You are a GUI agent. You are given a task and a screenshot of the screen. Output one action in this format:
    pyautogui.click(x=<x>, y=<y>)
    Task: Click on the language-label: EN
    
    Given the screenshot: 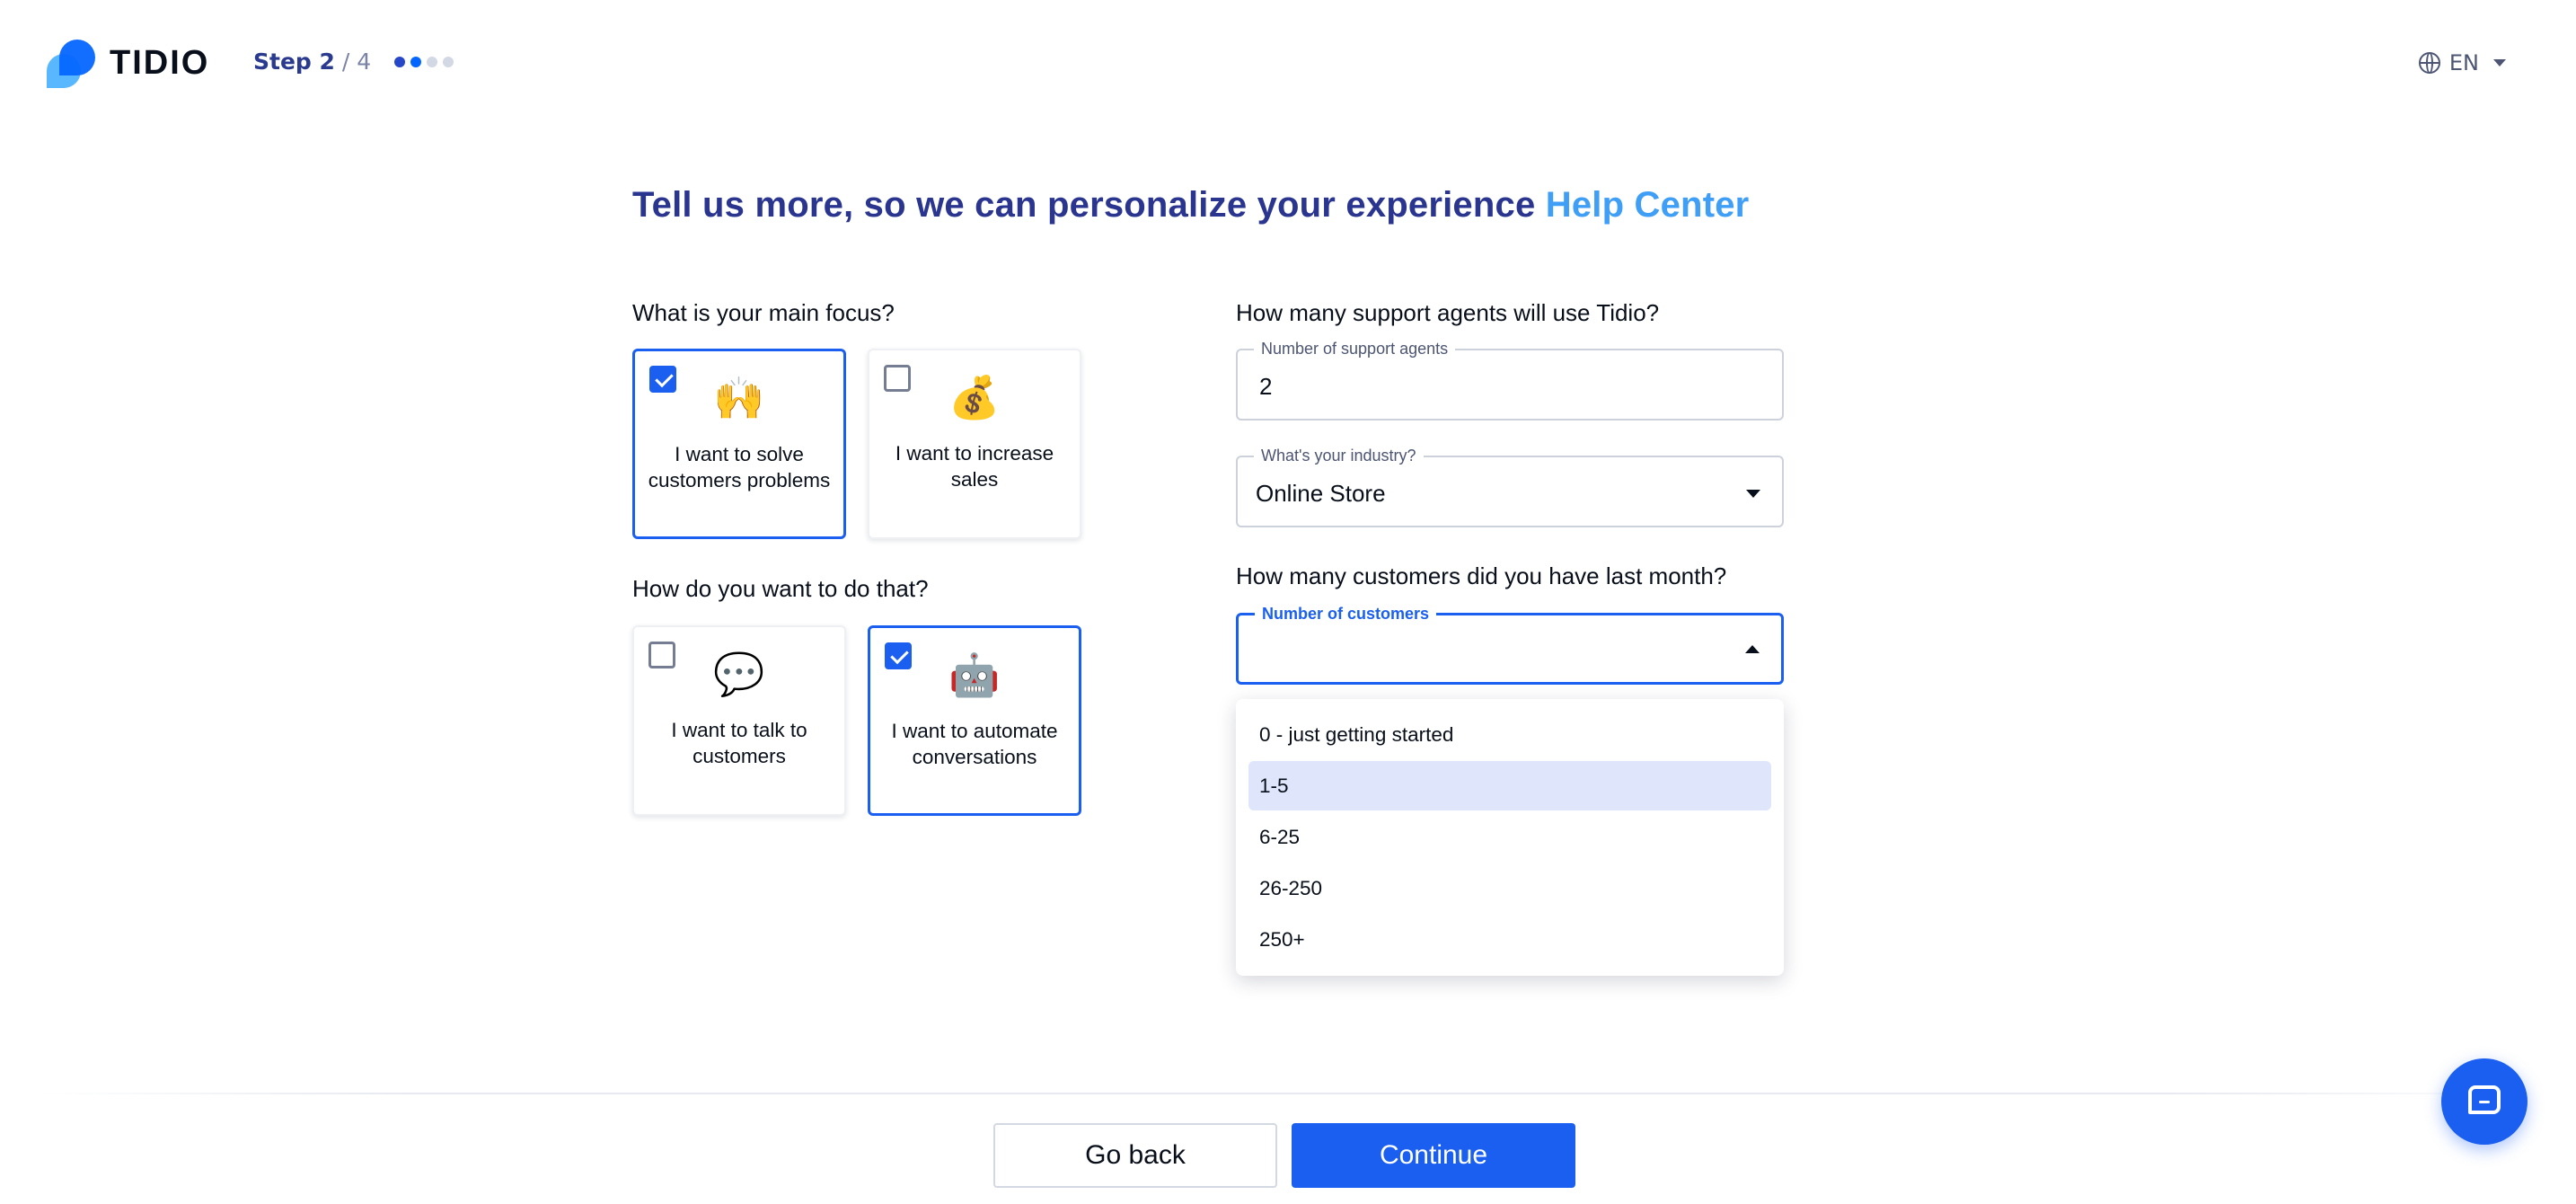 What is the action you would take?
    pyautogui.click(x=2463, y=62)
    